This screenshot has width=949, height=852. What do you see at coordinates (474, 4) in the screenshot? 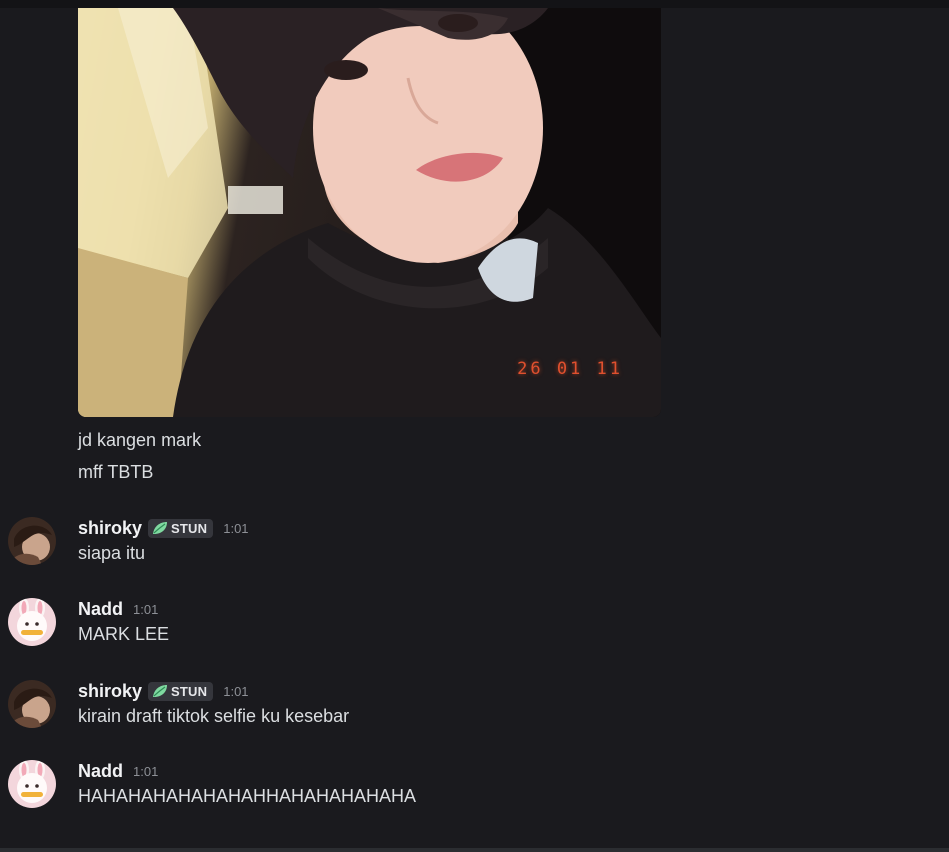
I see `top-divider` at bounding box center [474, 4].